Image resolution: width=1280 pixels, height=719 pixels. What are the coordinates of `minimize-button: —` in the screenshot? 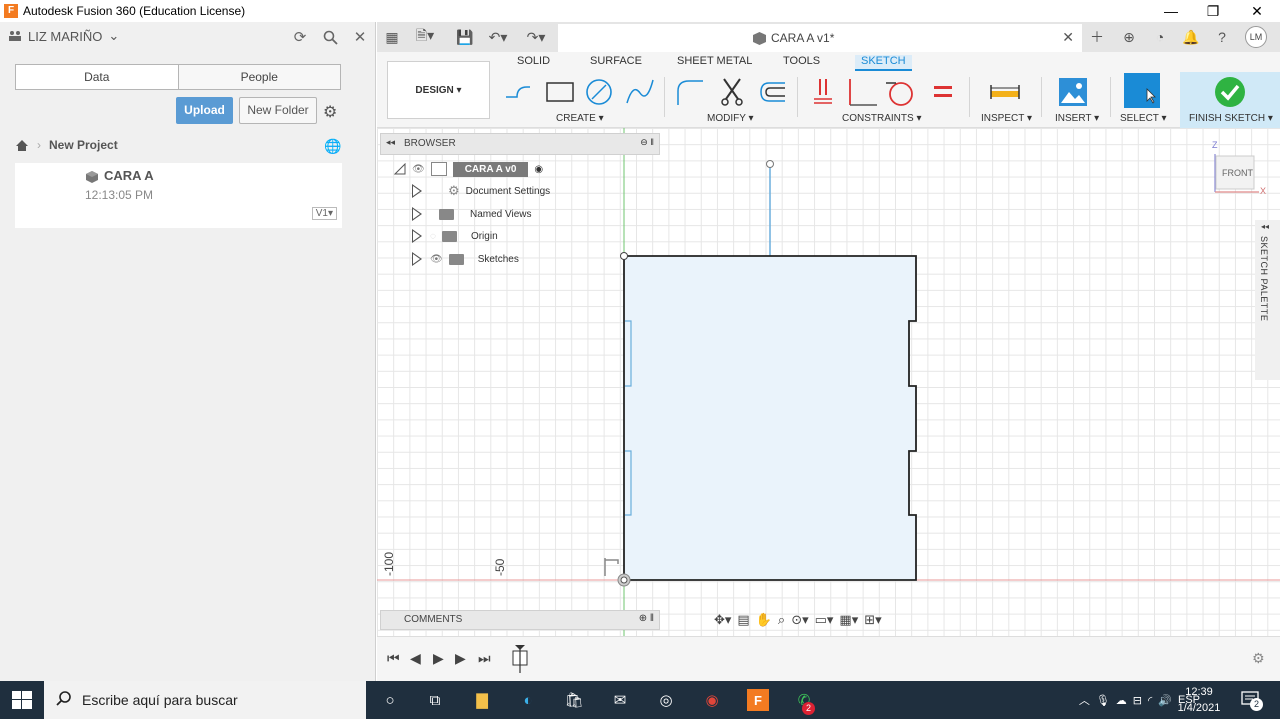 It's located at (1171, 11).